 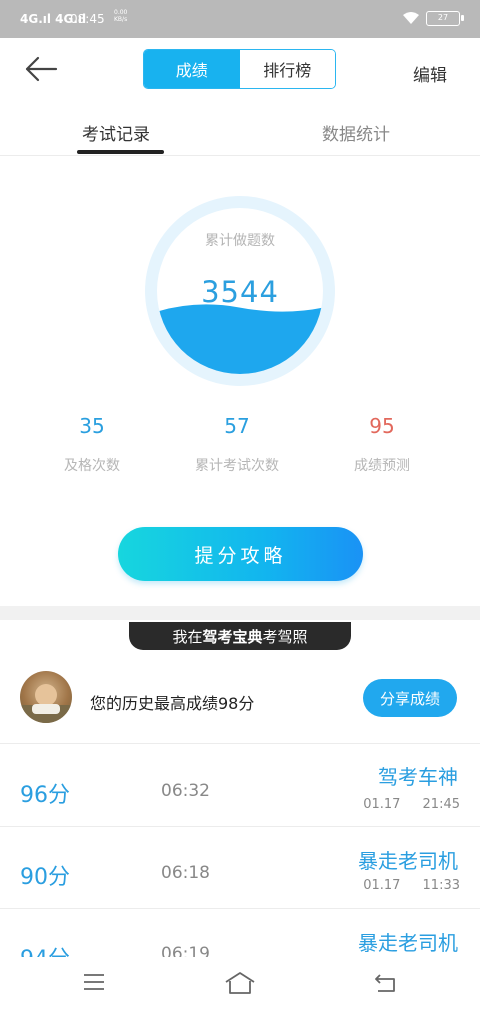 I want to click on share-score-button: 分享成绩, so click(x=410, y=698).